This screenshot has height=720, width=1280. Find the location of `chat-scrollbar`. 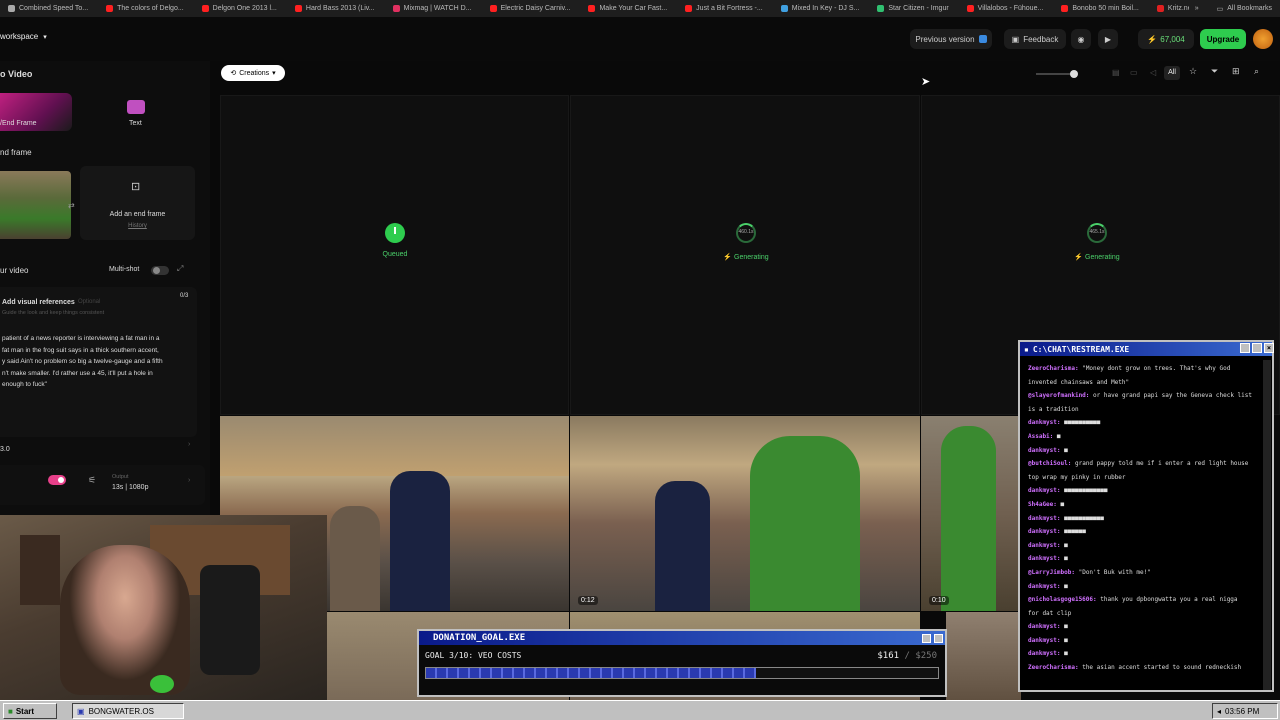

chat-scrollbar is located at coordinates (1267, 525).